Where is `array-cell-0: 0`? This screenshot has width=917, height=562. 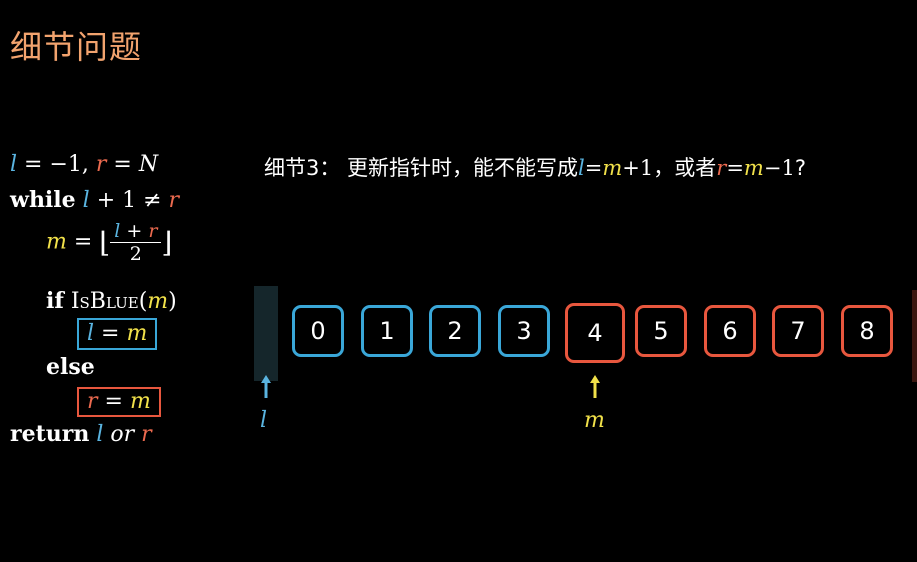 array-cell-0: 0 is located at coordinates (318, 331).